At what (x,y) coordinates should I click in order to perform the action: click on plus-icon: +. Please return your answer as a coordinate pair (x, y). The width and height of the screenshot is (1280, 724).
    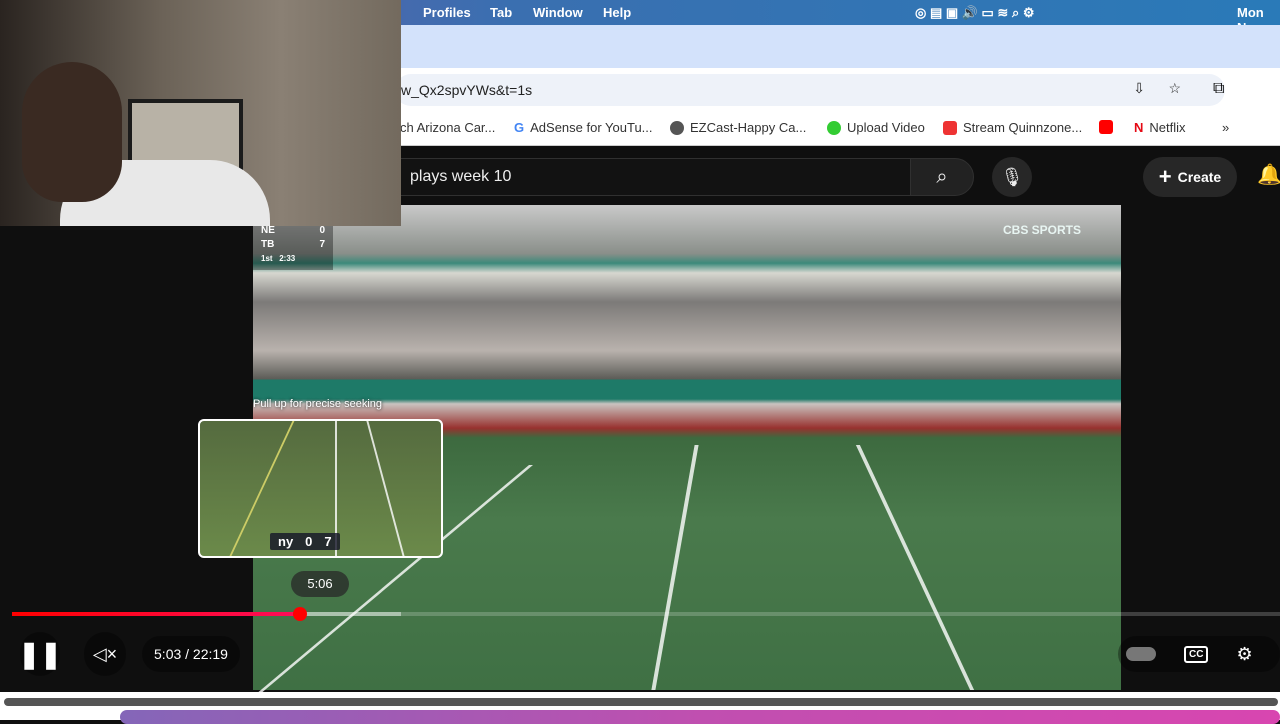
    Looking at the image, I should click on (1165, 176).